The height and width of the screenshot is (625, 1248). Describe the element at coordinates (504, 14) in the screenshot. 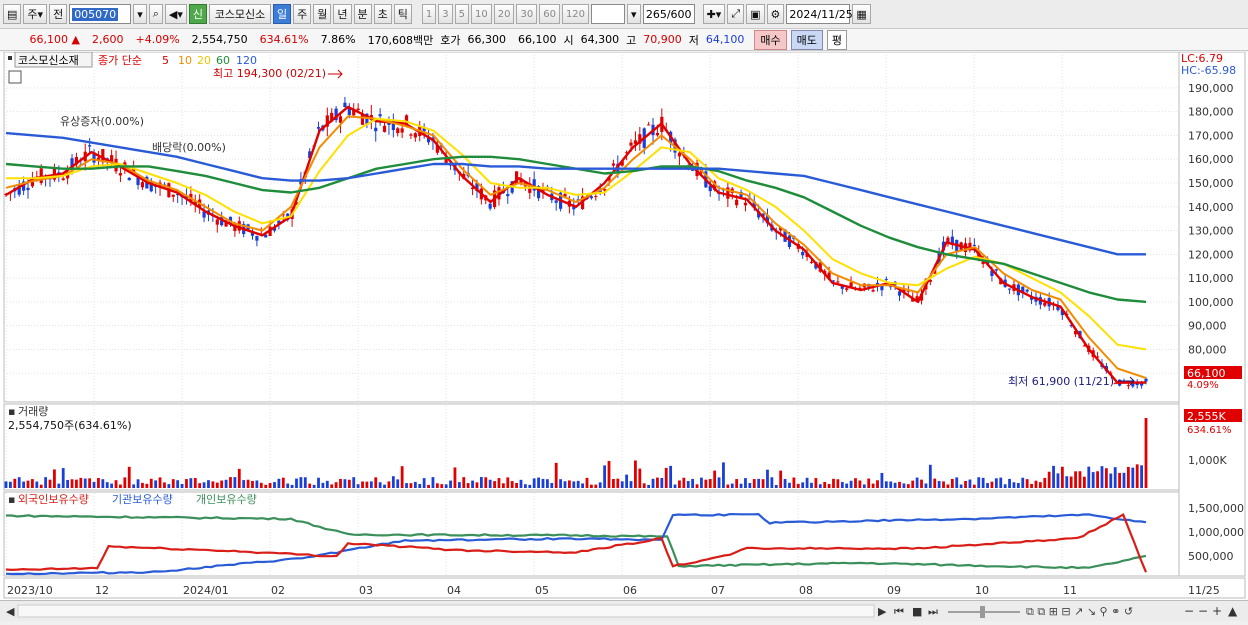

I see `interval-20: 20` at that location.